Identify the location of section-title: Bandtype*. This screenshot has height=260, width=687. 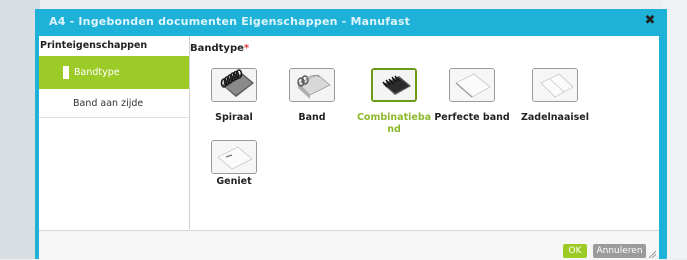
(219, 48).